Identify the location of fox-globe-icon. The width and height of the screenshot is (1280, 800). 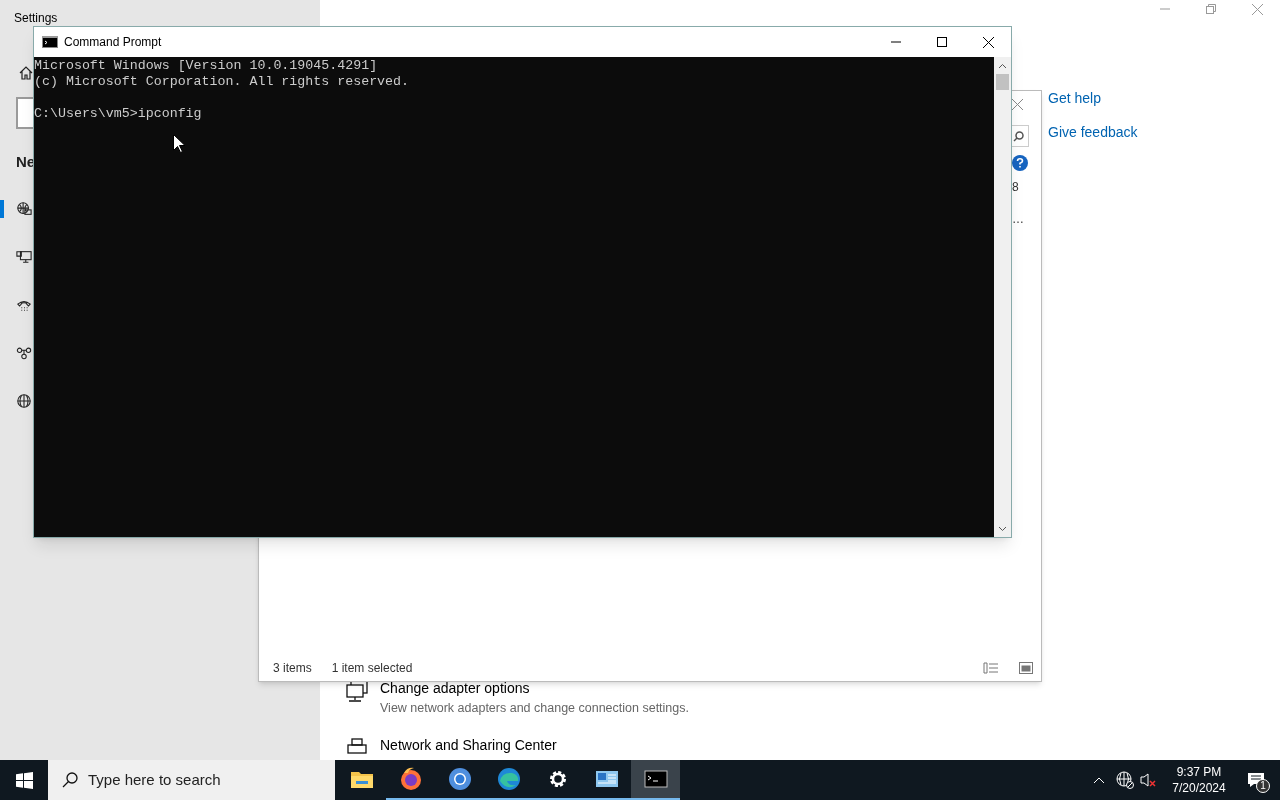
(410, 779).